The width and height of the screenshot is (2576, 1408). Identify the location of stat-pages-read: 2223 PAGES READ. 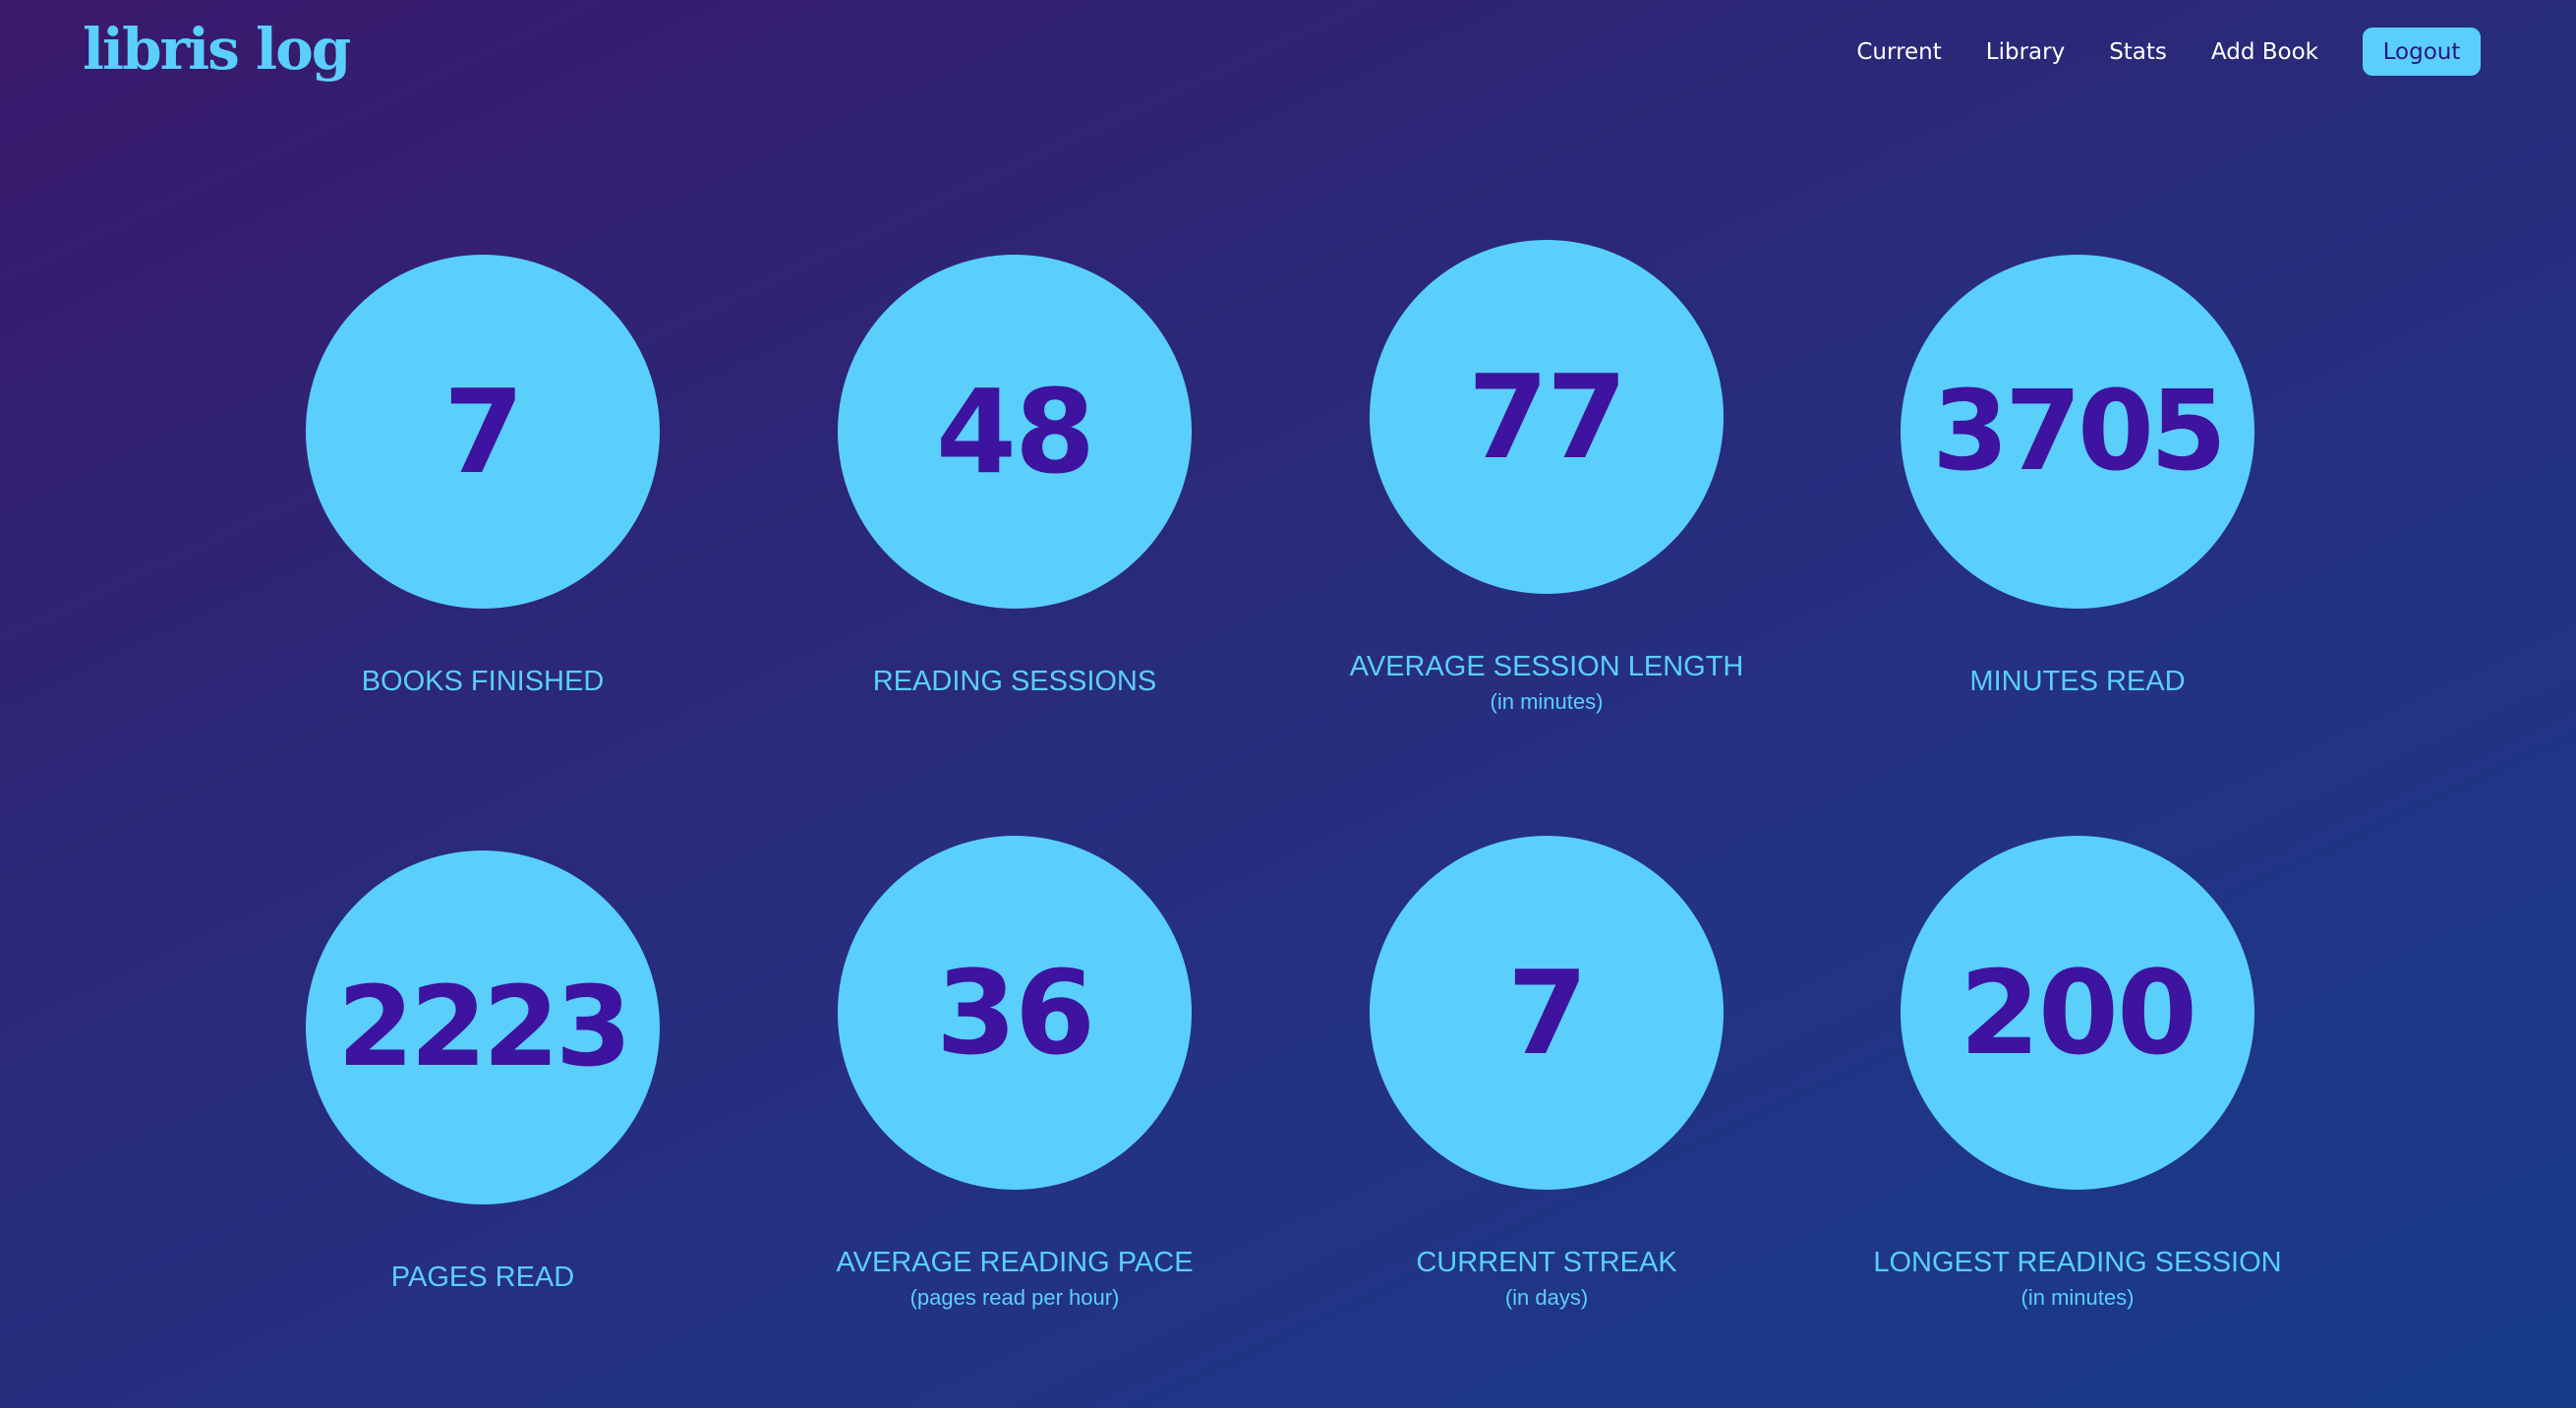
(482, 1072).